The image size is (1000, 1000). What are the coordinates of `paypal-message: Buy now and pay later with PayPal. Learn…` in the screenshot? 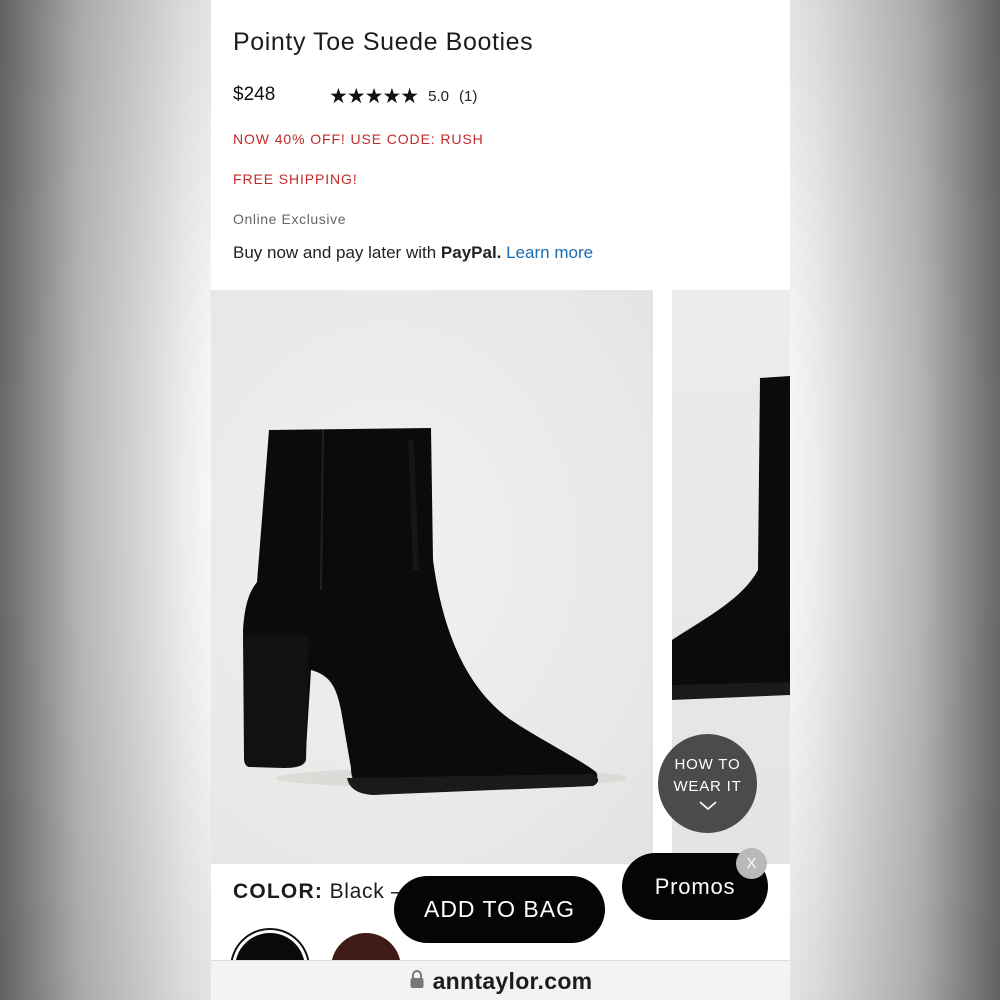 It's located at (413, 253).